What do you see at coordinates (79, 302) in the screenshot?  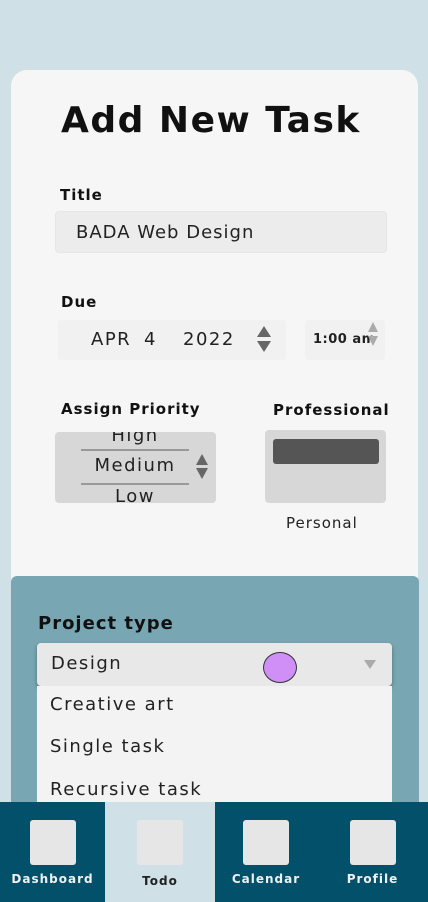 I see `due-label: Due` at bounding box center [79, 302].